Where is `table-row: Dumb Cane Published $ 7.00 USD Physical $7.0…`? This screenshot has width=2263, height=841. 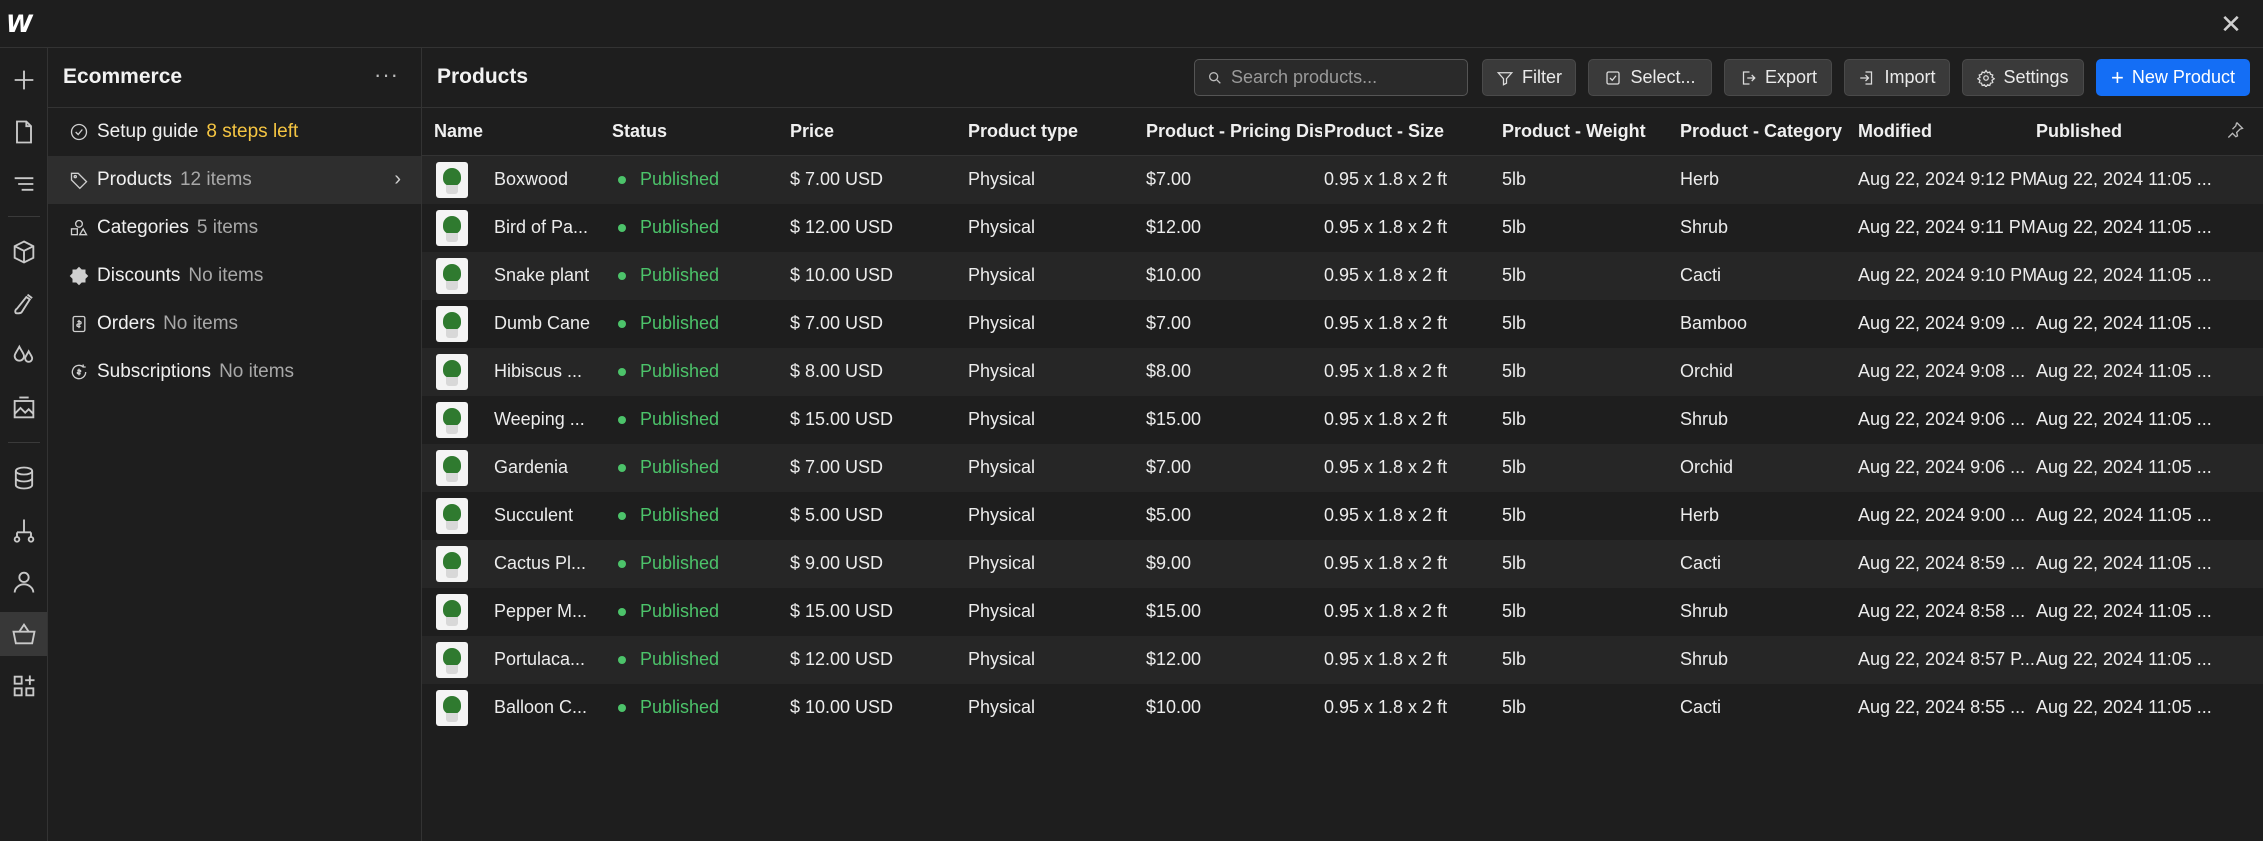
table-row: Dumb Cane Published $ 7.00 USD Physical $7.0… is located at coordinates (1342, 324).